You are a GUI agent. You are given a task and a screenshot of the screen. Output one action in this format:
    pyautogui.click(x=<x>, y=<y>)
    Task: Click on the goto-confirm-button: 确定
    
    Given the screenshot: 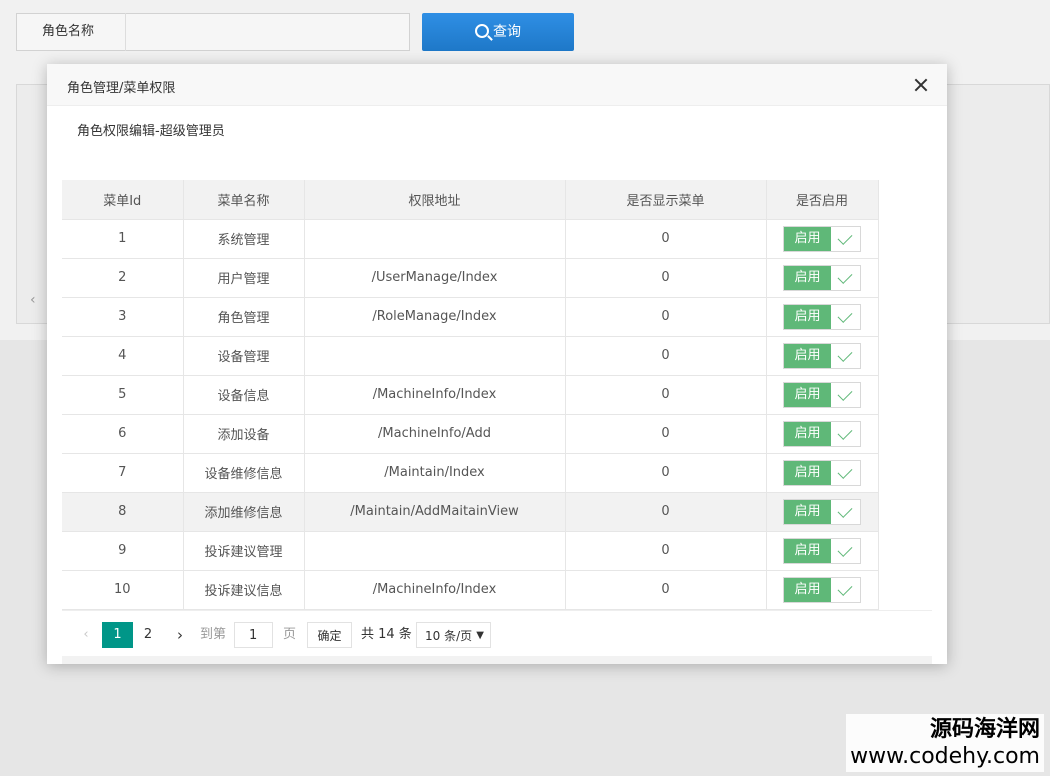 What is the action you would take?
    pyautogui.click(x=329, y=635)
    